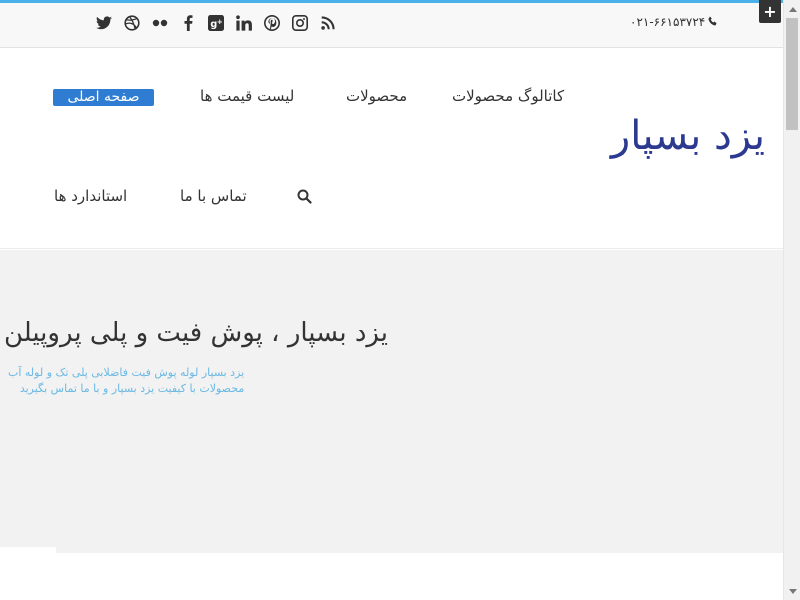 This screenshot has height=600, width=800. I want to click on rss-icon, so click(328, 23).